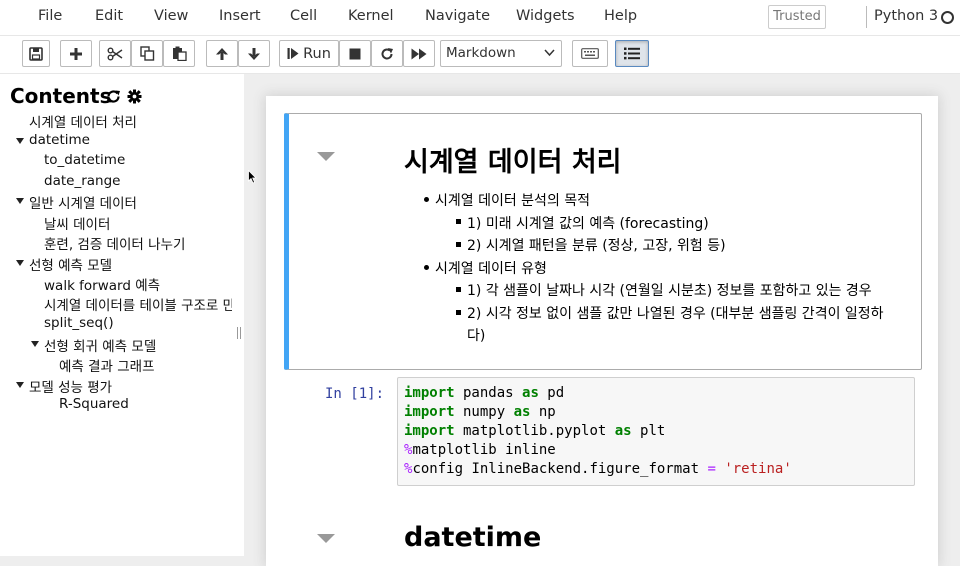  I want to click on list-icon, so click(632, 53).